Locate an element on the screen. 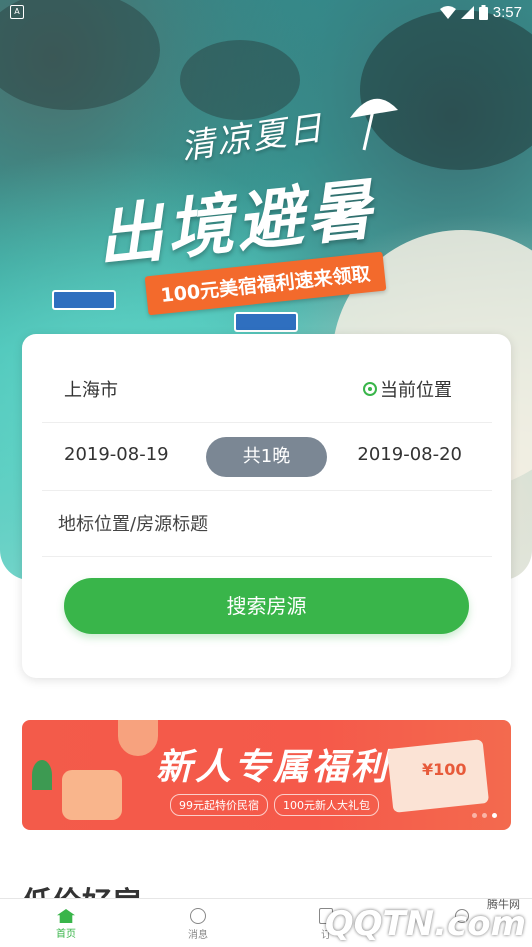  profile-icon is located at coordinates (462, 916).